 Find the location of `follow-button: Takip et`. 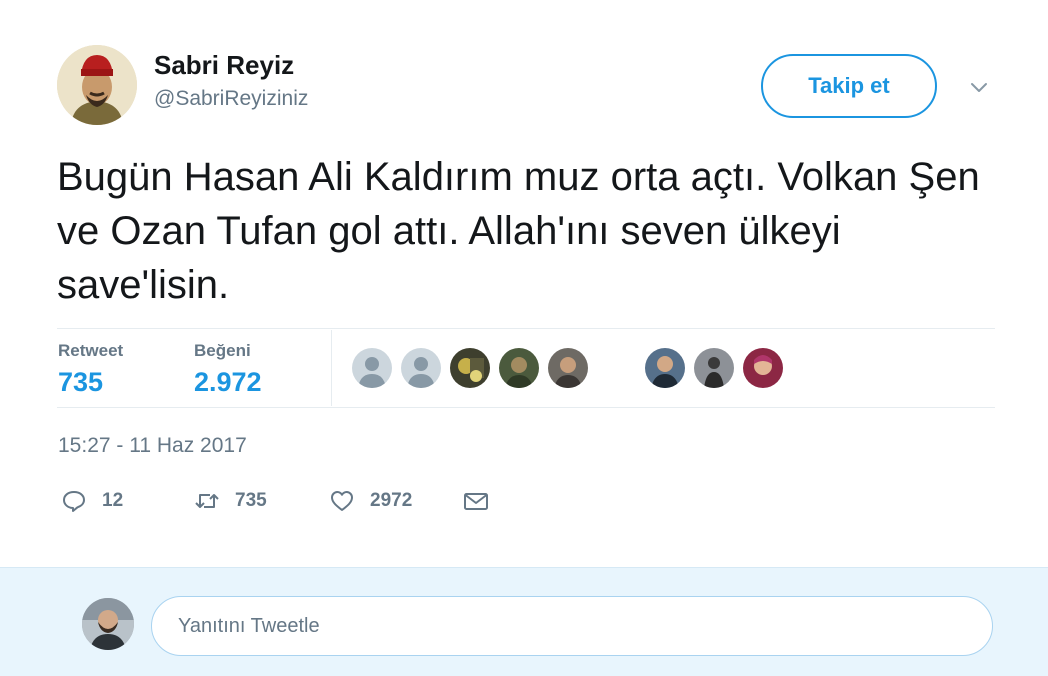

follow-button: Takip et is located at coordinates (849, 86).